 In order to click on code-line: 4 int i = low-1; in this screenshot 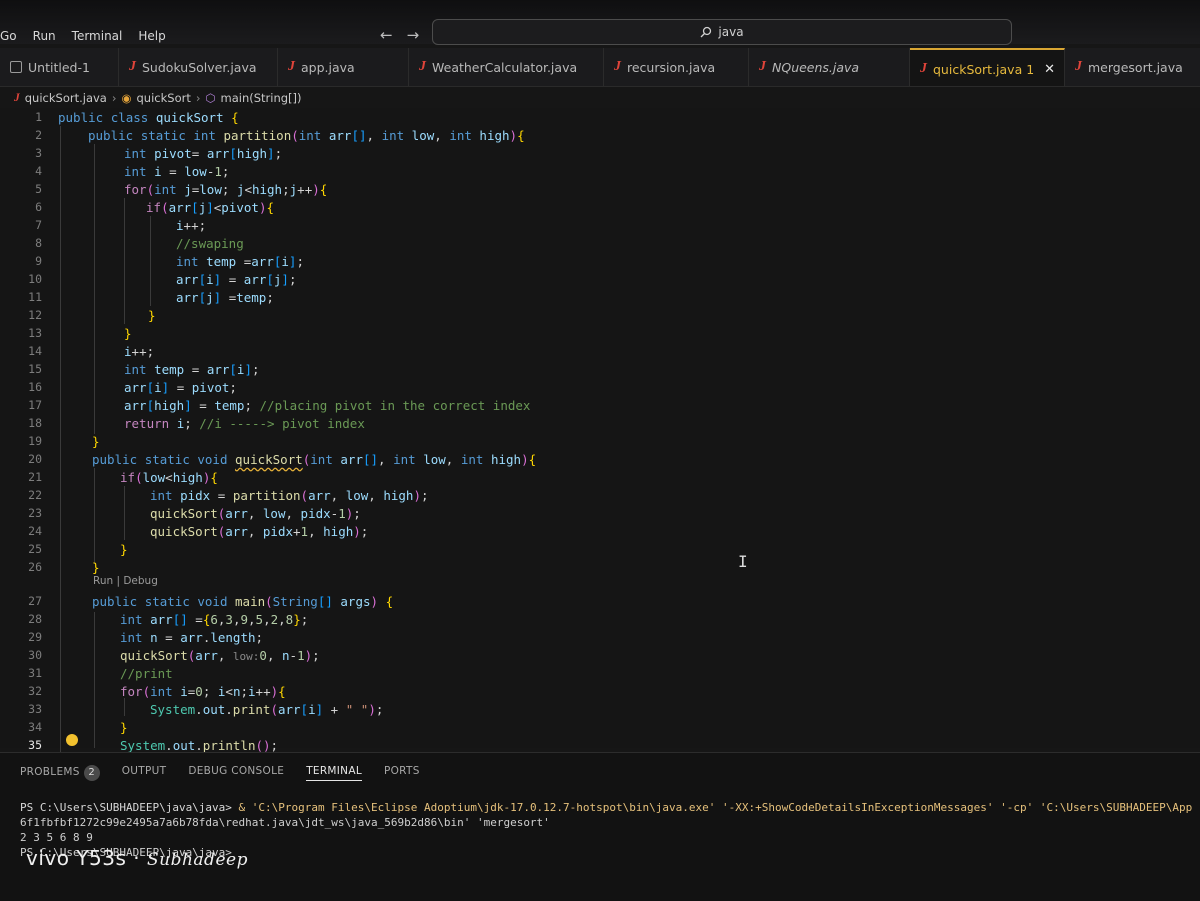, I will do `click(600, 171)`.